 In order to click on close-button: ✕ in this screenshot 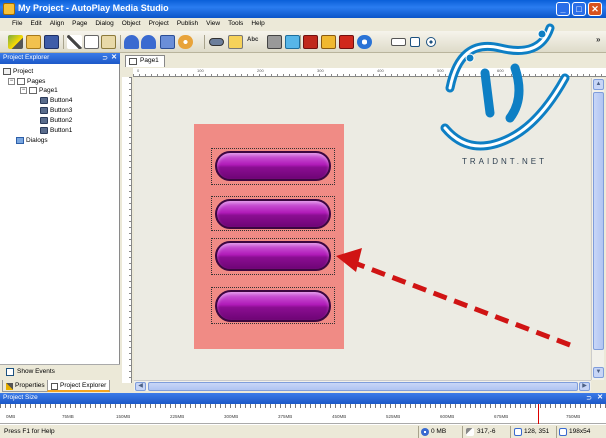, I will do `click(595, 9)`.